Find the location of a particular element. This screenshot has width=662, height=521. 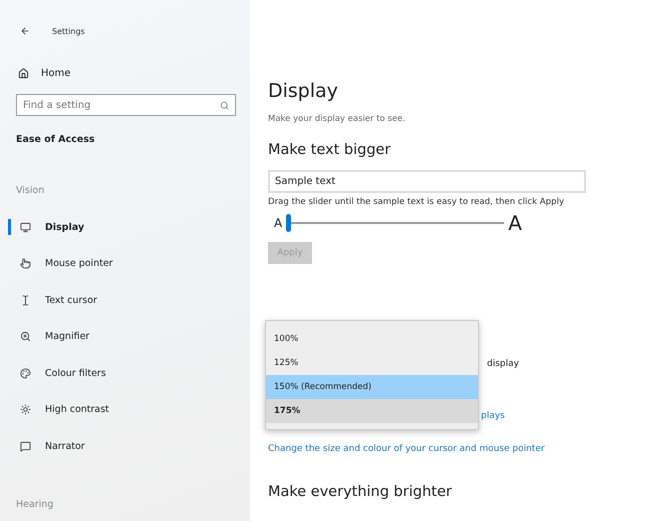

search-icon is located at coordinates (224, 105).